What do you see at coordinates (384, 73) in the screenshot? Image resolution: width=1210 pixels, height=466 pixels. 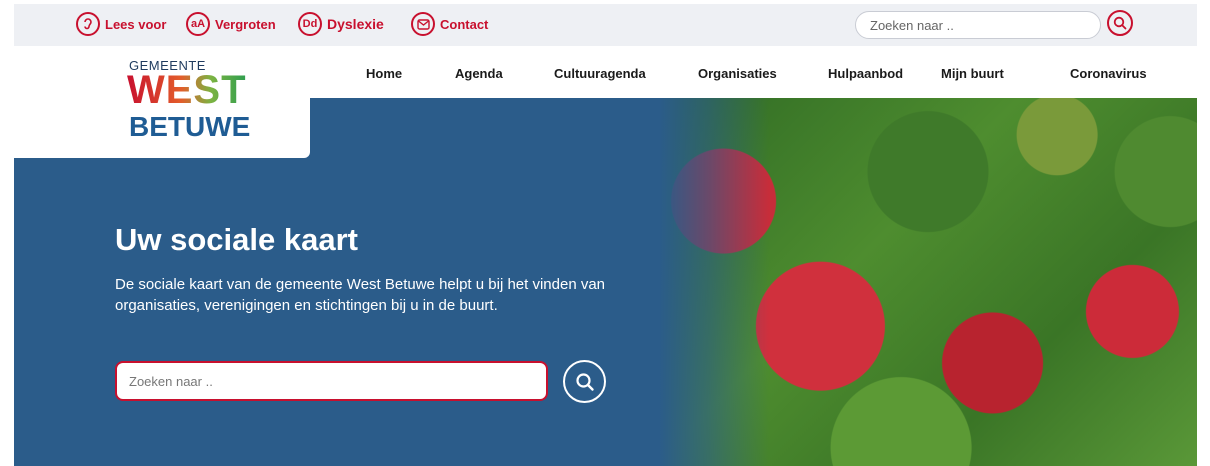 I see `nav-home: Home` at bounding box center [384, 73].